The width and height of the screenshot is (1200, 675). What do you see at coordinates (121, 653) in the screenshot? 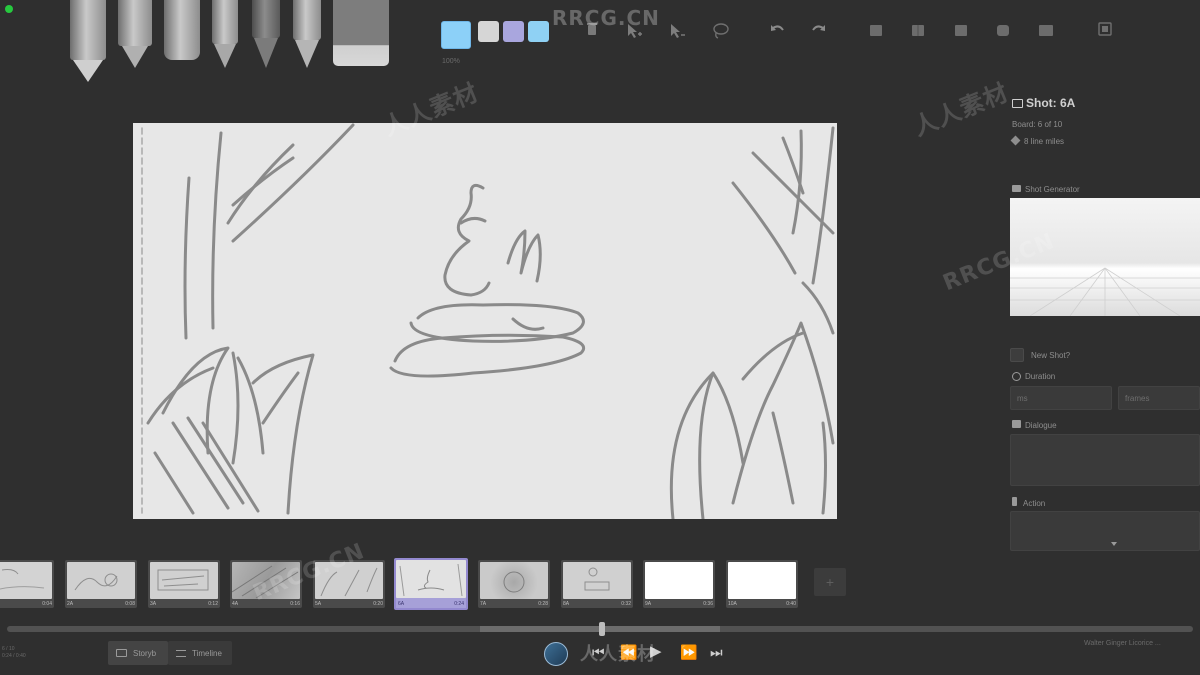
I see `monitor-icon` at bounding box center [121, 653].